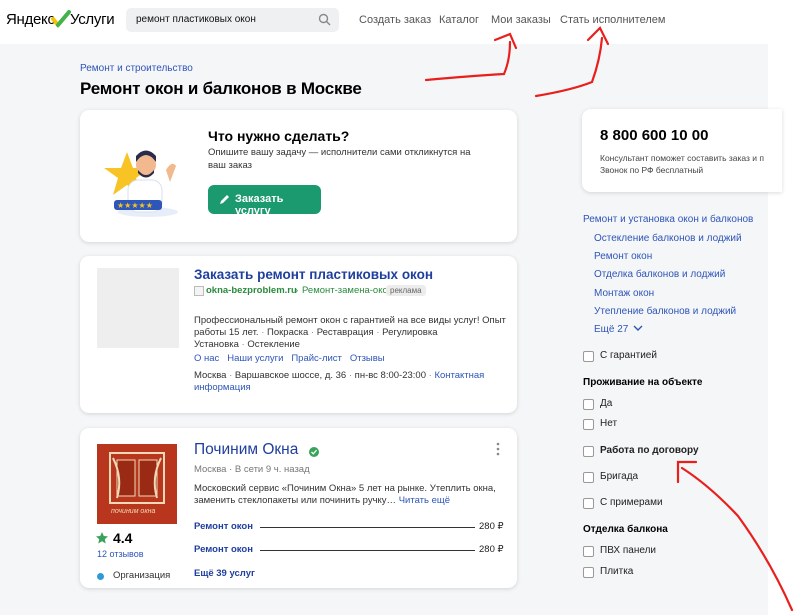  What do you see at coordinates (471, 57) in the screenshot?
I see `arrow-to-my-orders-icon` at bounding box center [471, 57].